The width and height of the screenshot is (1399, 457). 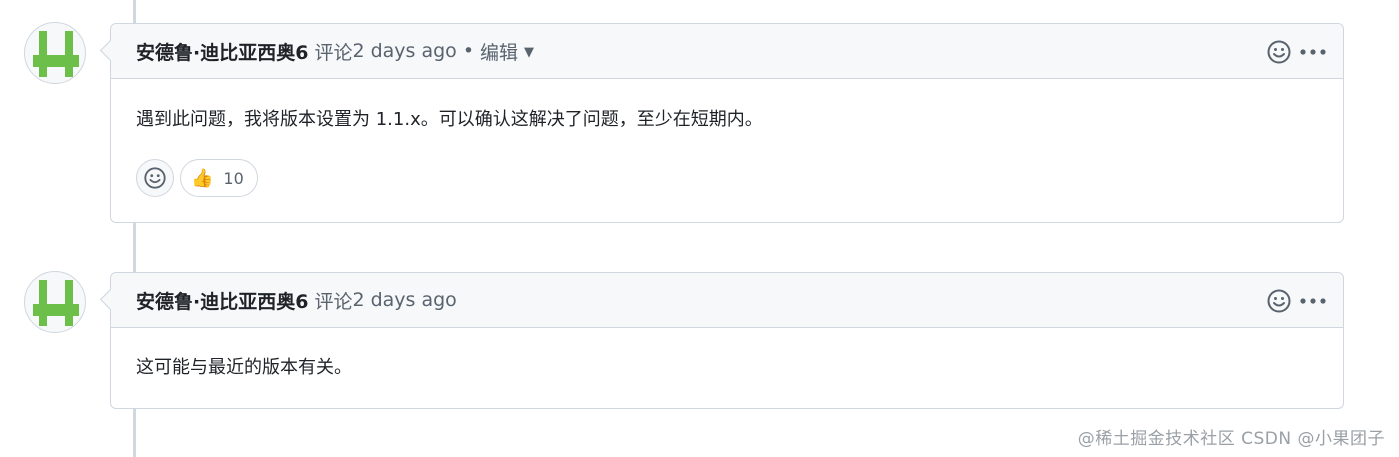 I want to click on reaction-count: 10, so click(x=233, y=178).